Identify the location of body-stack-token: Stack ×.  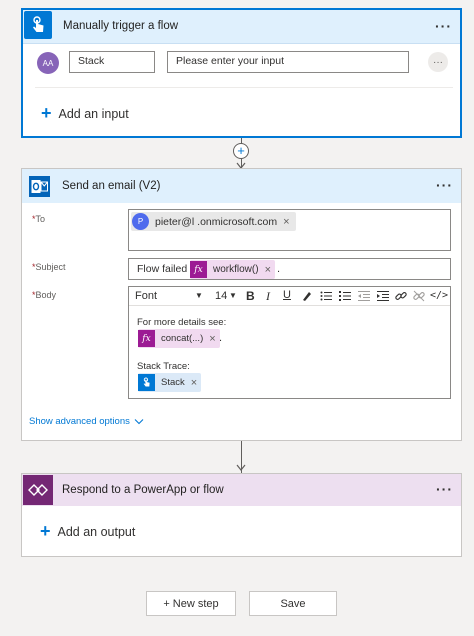
(170, 382).